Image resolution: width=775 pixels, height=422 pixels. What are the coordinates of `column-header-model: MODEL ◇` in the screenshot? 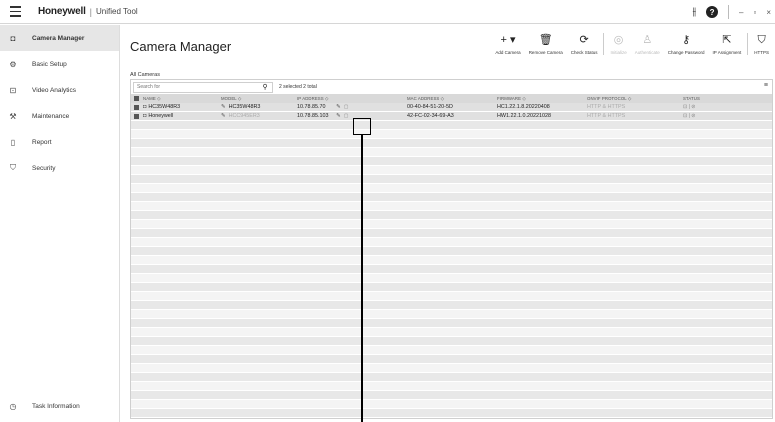 It's located at (259, 99).